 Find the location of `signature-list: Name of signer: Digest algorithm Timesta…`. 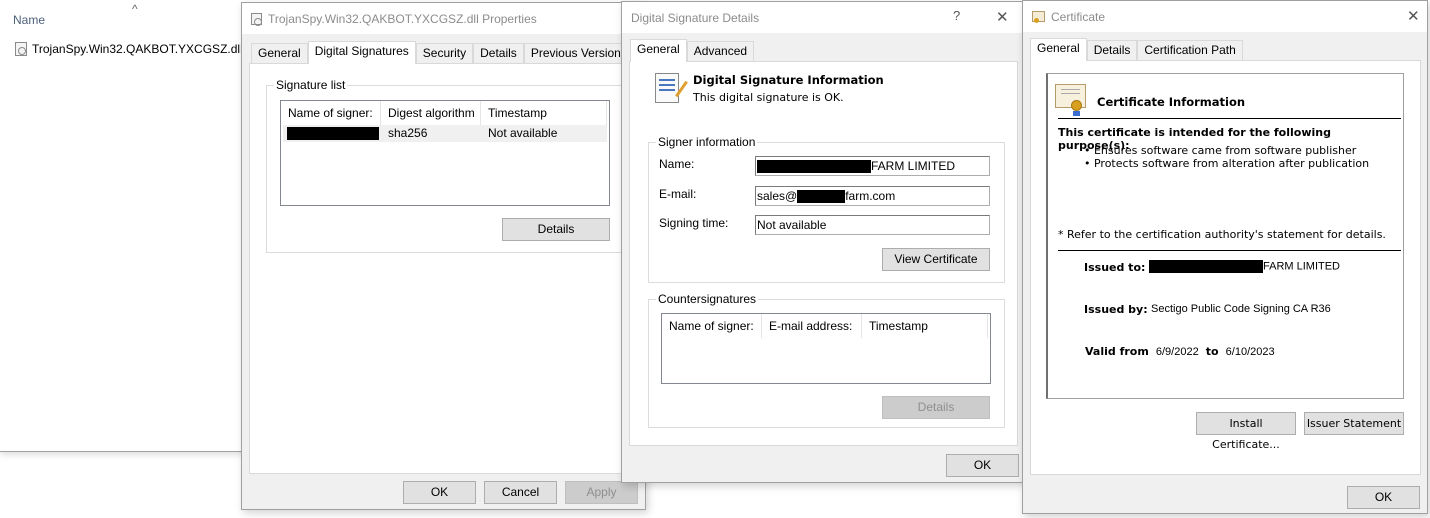

signature-list: Name of signer: Digest algorithm Timesta… is located at coordinates (445, 153).